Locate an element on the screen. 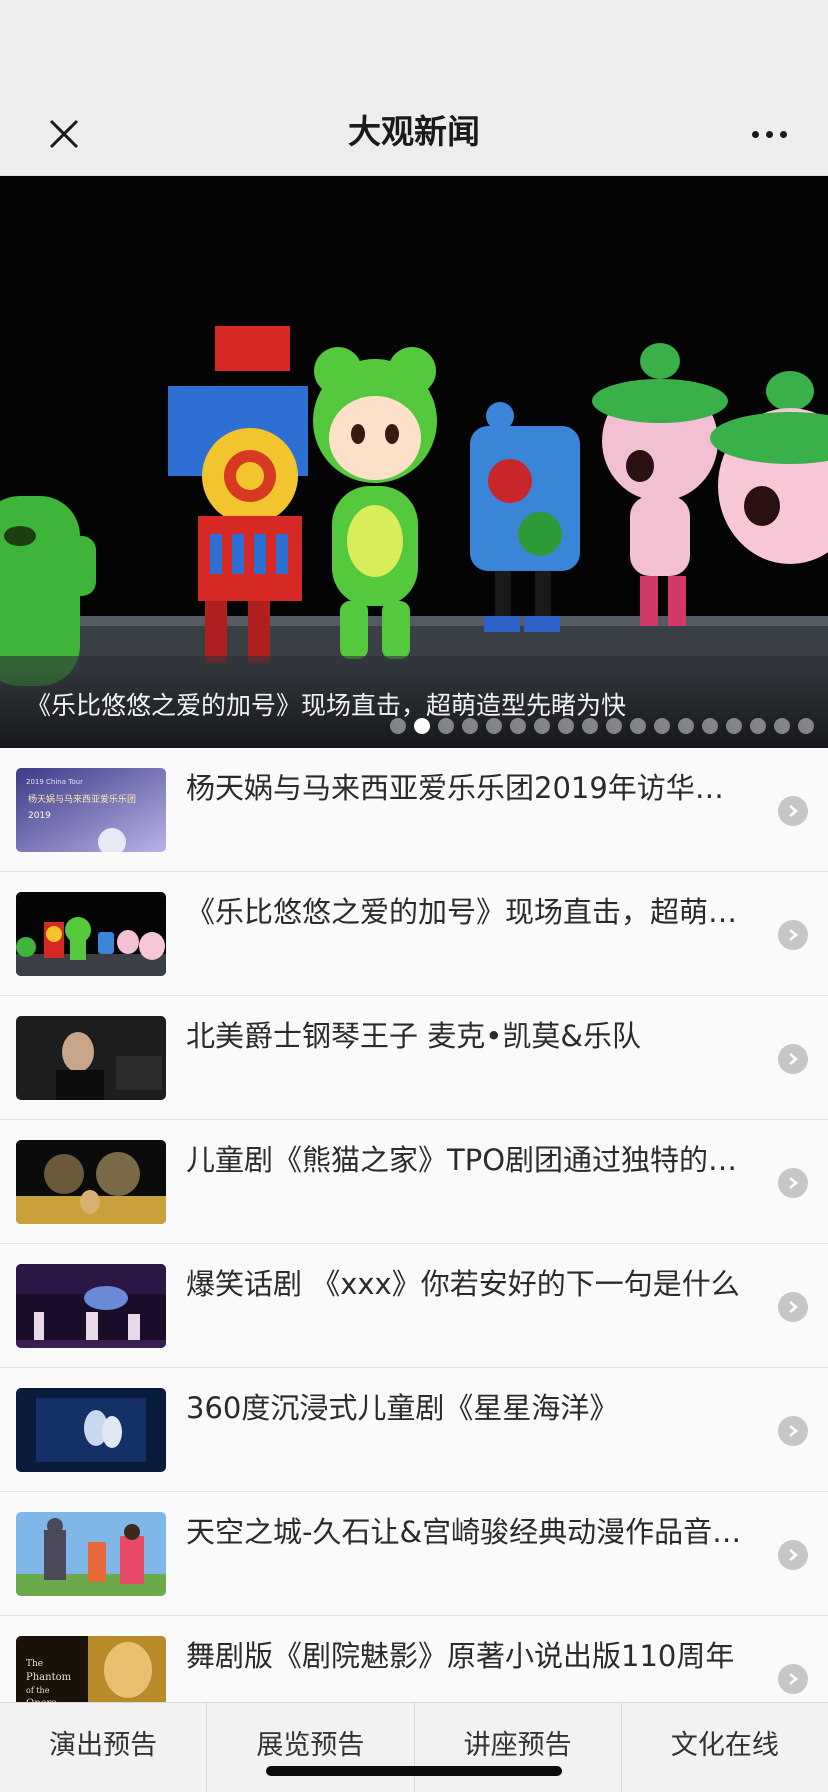 Image resolution: width=828 pixels, height=1792 pixels. banner-pagination is located at coordinates (602, 726).